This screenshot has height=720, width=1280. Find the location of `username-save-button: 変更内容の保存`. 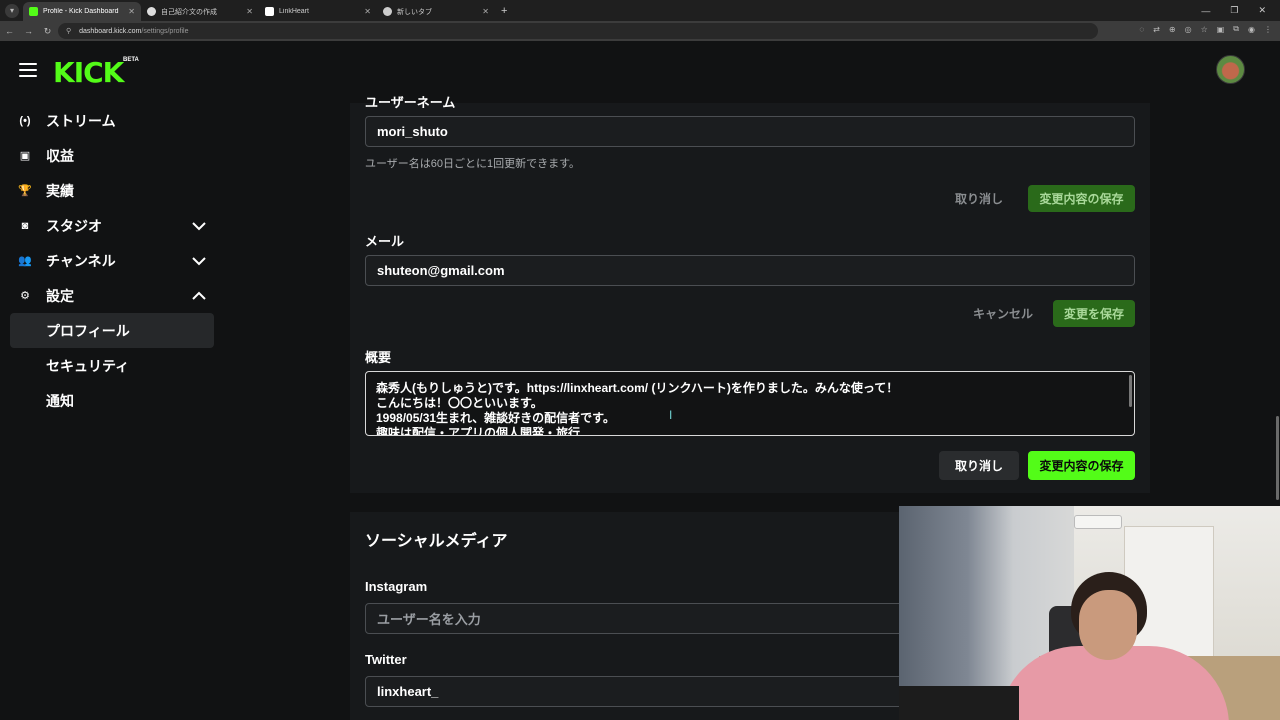

username-save-button: 変更内容の保存 is located at coordinates (1081, 198).